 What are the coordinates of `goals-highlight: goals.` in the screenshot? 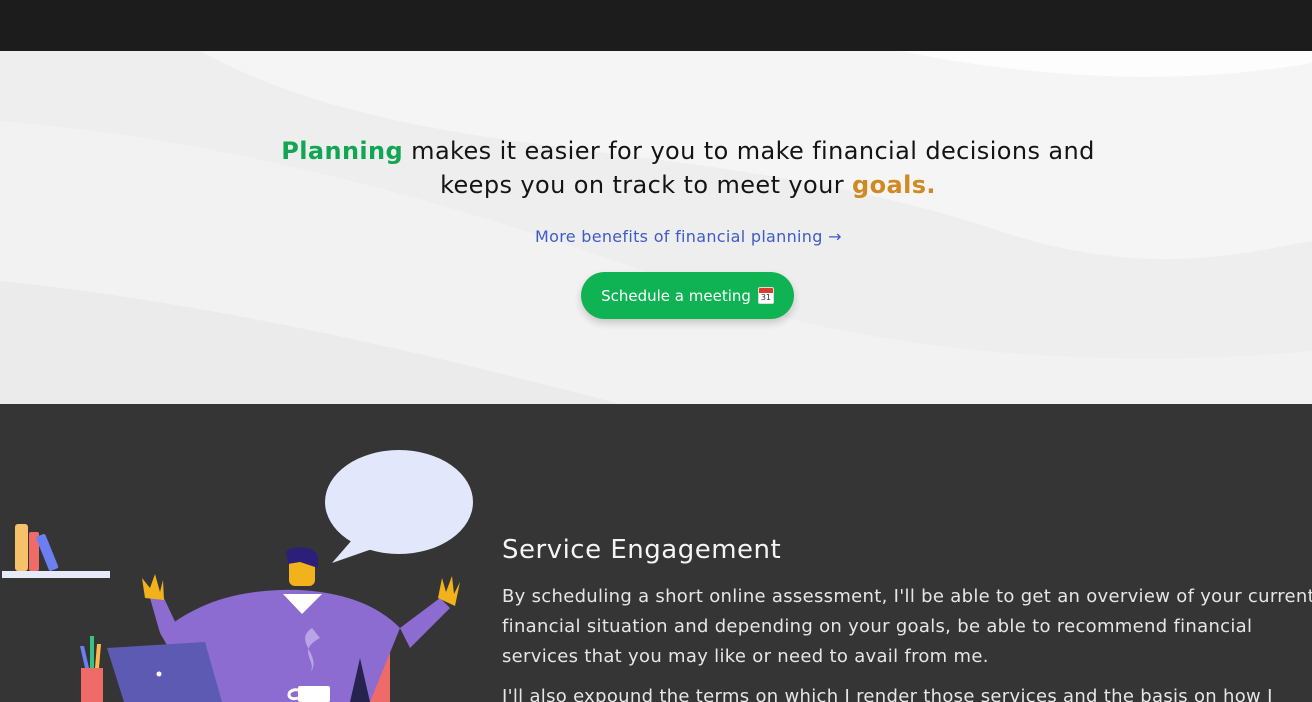 It's located at (894, 185).